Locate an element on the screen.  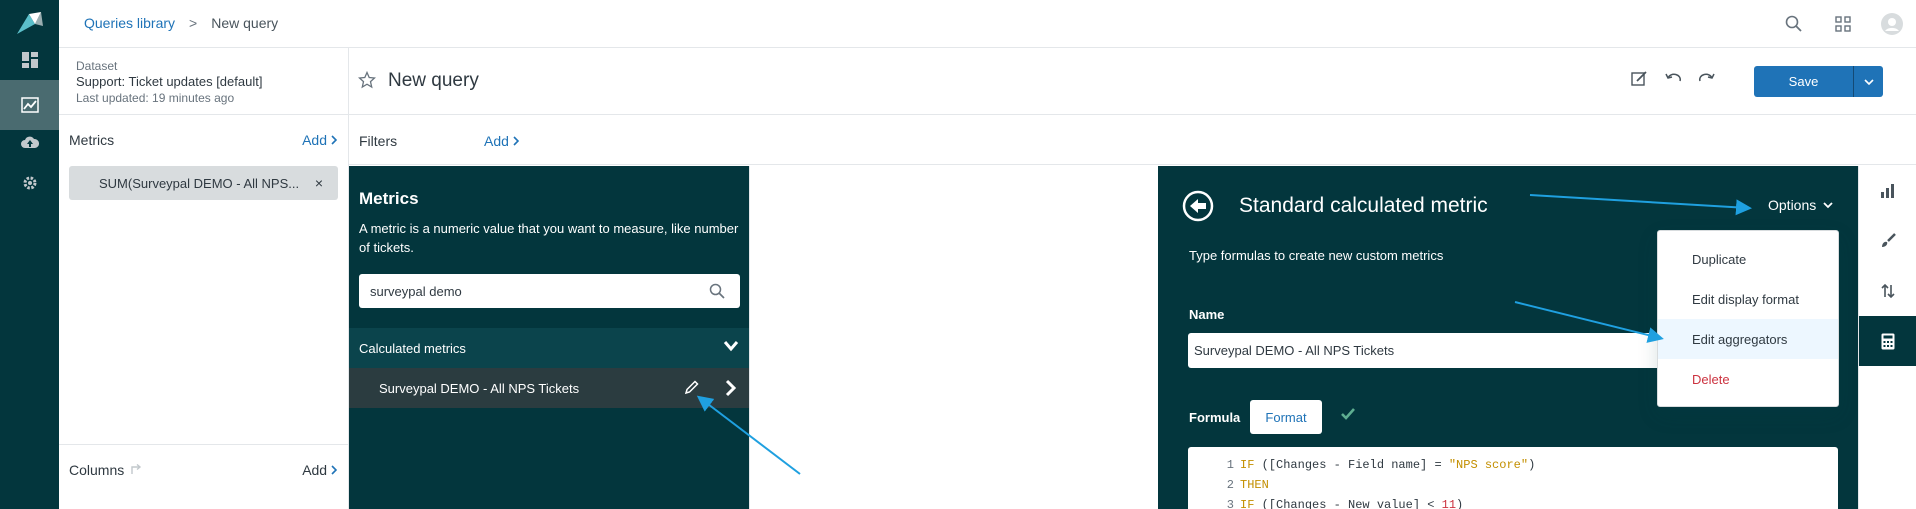
left-nav is located at coordinates (29, 254).